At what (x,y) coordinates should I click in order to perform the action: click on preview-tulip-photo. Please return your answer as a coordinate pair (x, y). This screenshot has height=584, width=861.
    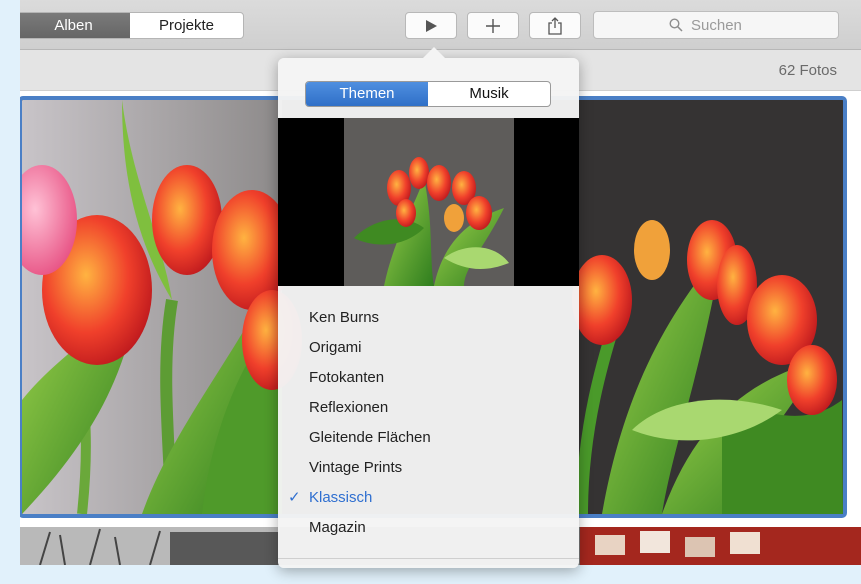
    Looking at the image, I should click on (429, 202).